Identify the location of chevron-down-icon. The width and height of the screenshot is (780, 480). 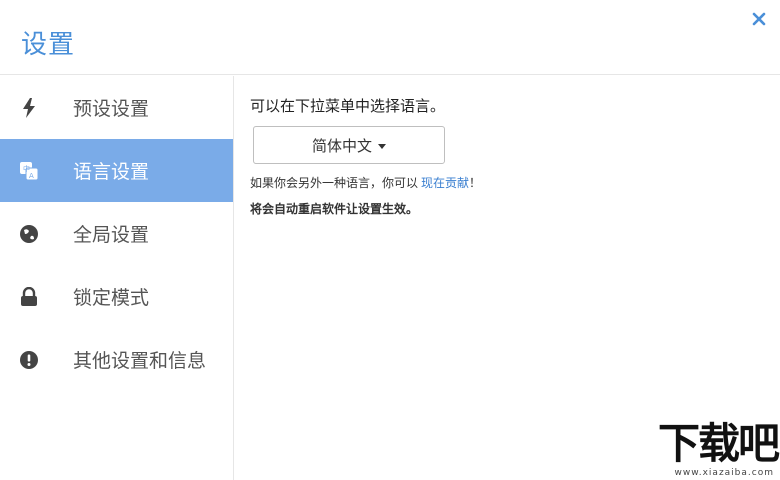
(382, 146).